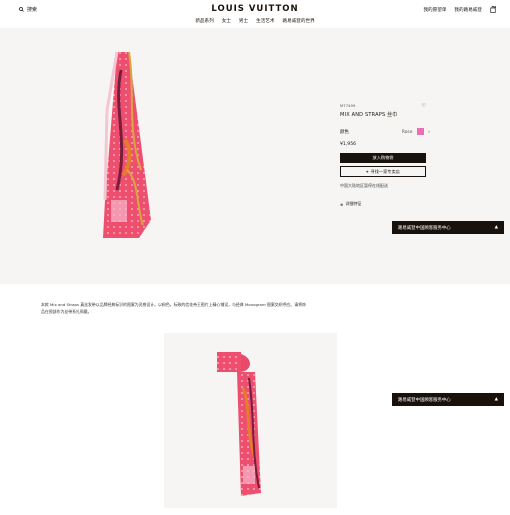 The height and width of the screenshot is (515, 510). I want to click on nav-item-living: 生活艺术, so click(265, 21).